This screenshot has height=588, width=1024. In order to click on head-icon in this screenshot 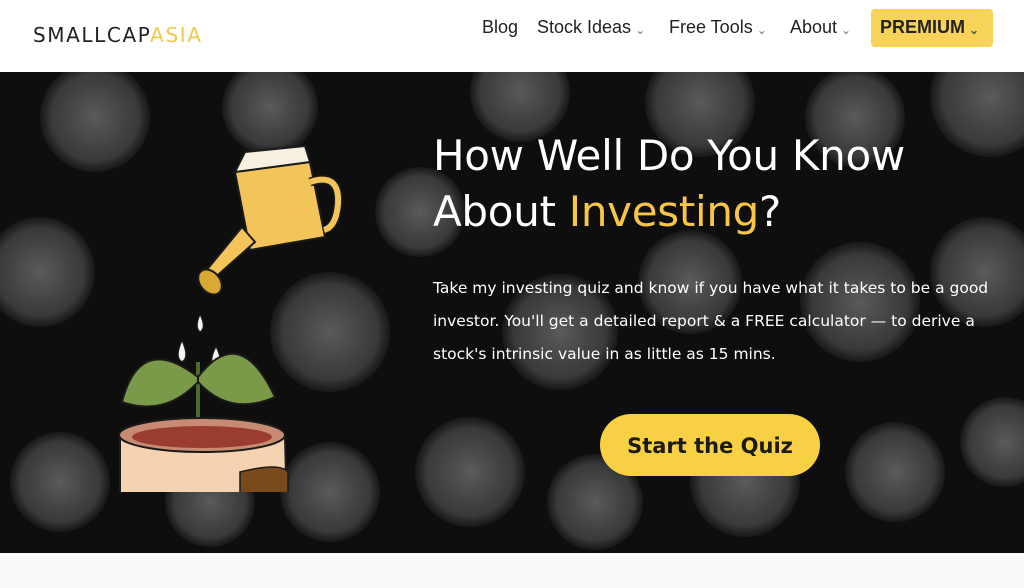, I will do `click(203, 454)`.